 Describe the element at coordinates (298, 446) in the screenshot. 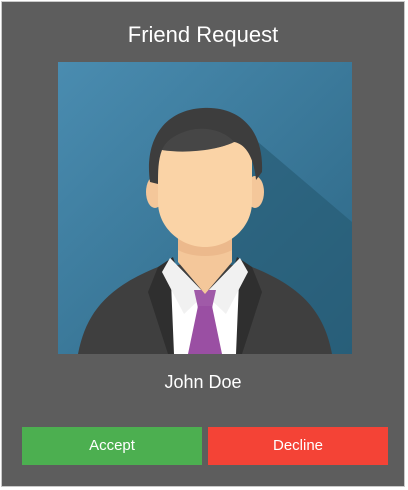

I see `decline-button: Decline` at that location.